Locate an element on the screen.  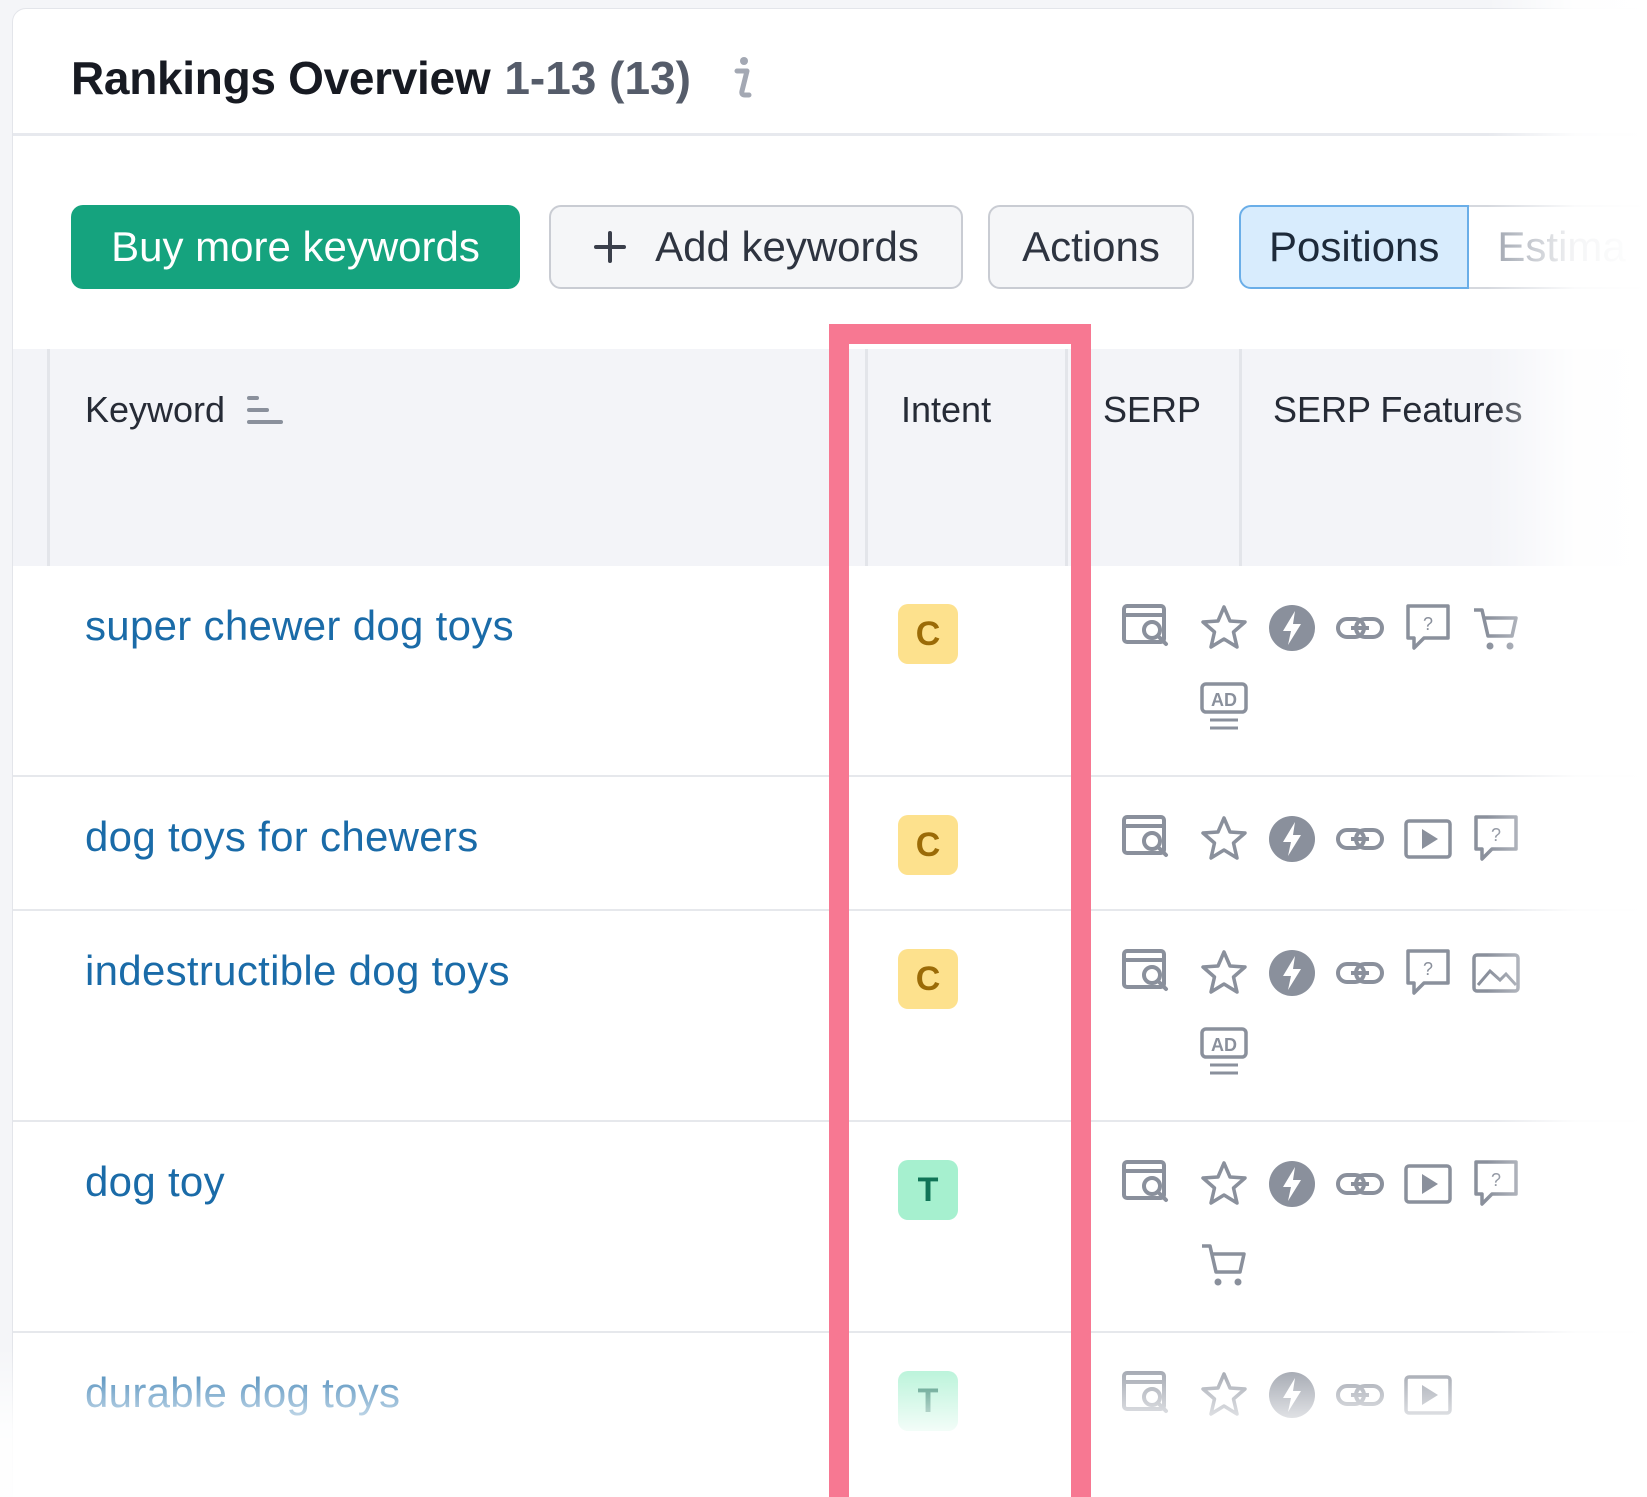
table-row: indestructible dog toys C? AD is located at coordinates (830, 1016).